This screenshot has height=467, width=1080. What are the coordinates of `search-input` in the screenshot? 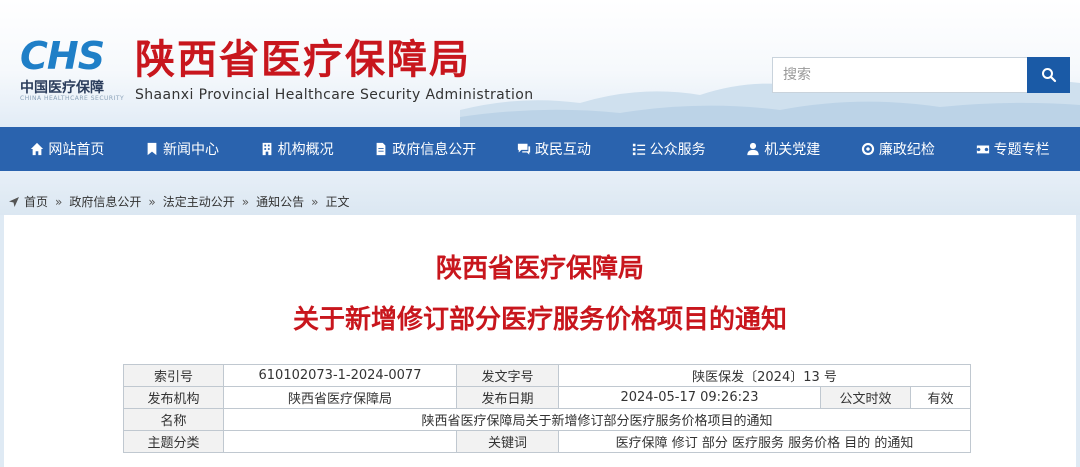 It's located at (900, 75).